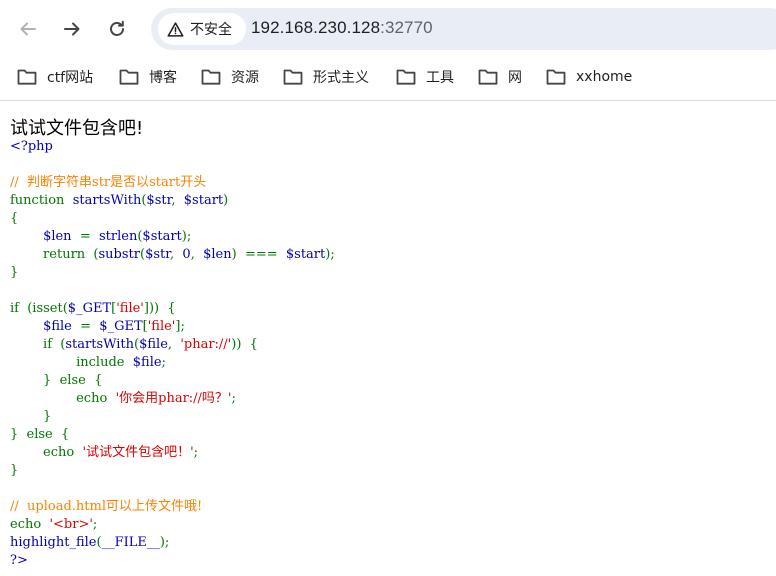 This screenshot has width=776, height=576. I want to click on forward-button, so click(72, 29).